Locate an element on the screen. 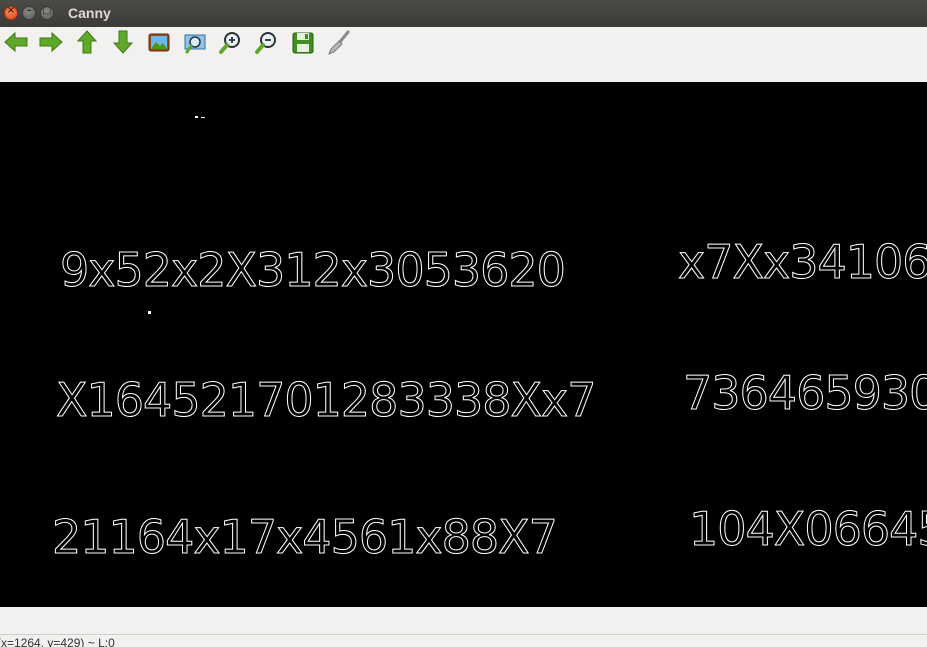  maximize-icon: □ is located at coordinates (47, 10).